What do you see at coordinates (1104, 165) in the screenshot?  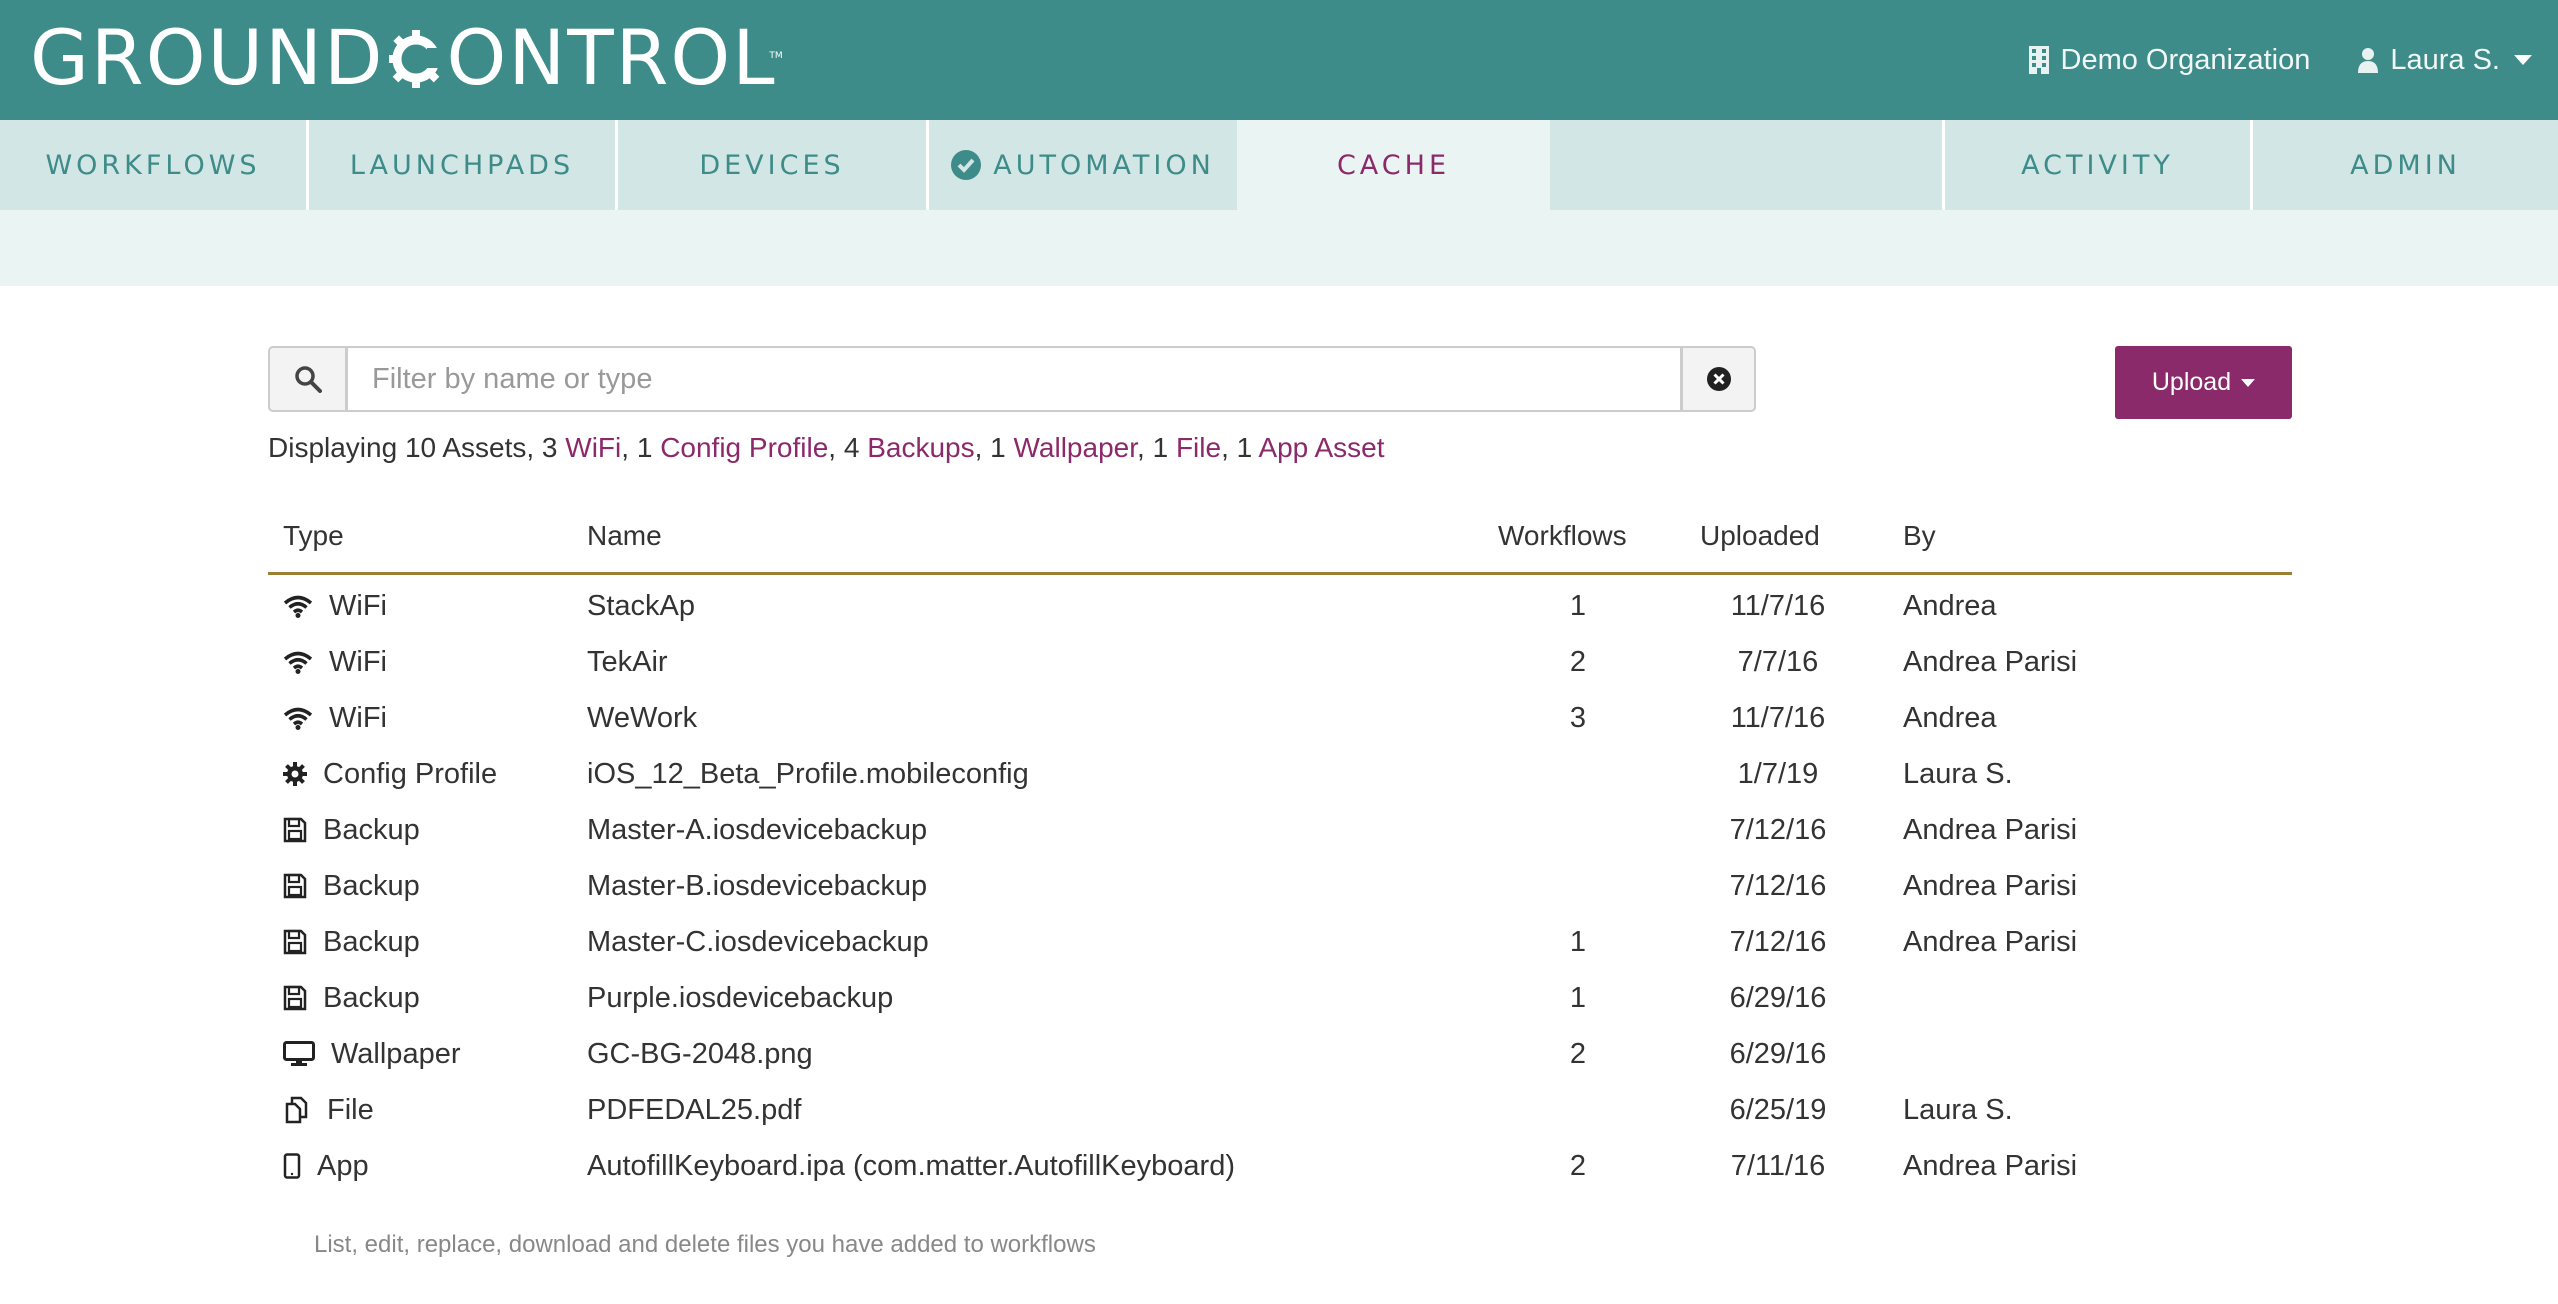 I see `tab-label: AUTOMATION` at bounding box center [1104, 165].